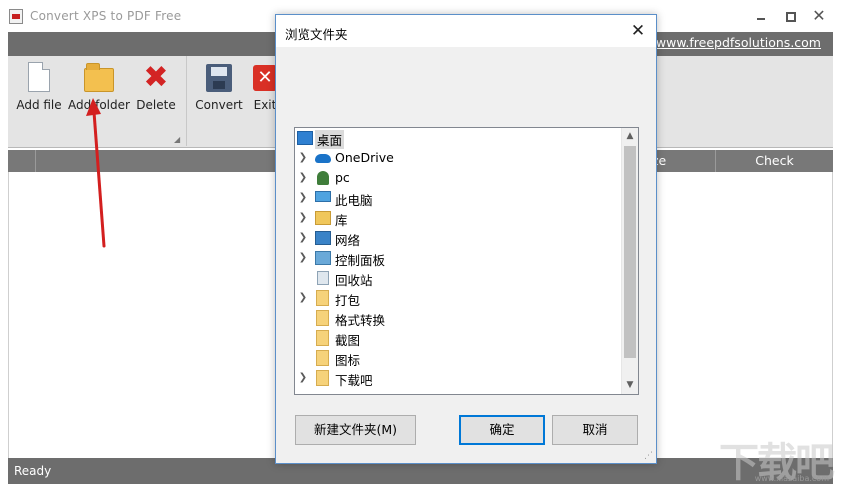 Image resolution: width=841 pixels, height=490 pixels. Describe the element at coordinates (341, 220) in the screenshot. I see `tree-item-label: 库` at that location.